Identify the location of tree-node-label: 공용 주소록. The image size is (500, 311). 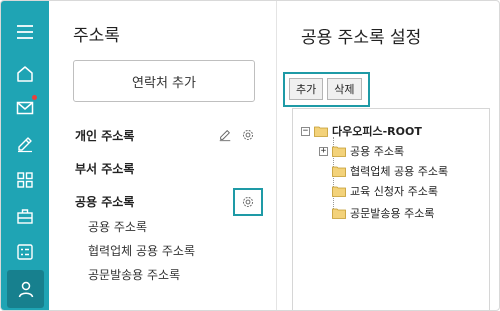
(377, 151).